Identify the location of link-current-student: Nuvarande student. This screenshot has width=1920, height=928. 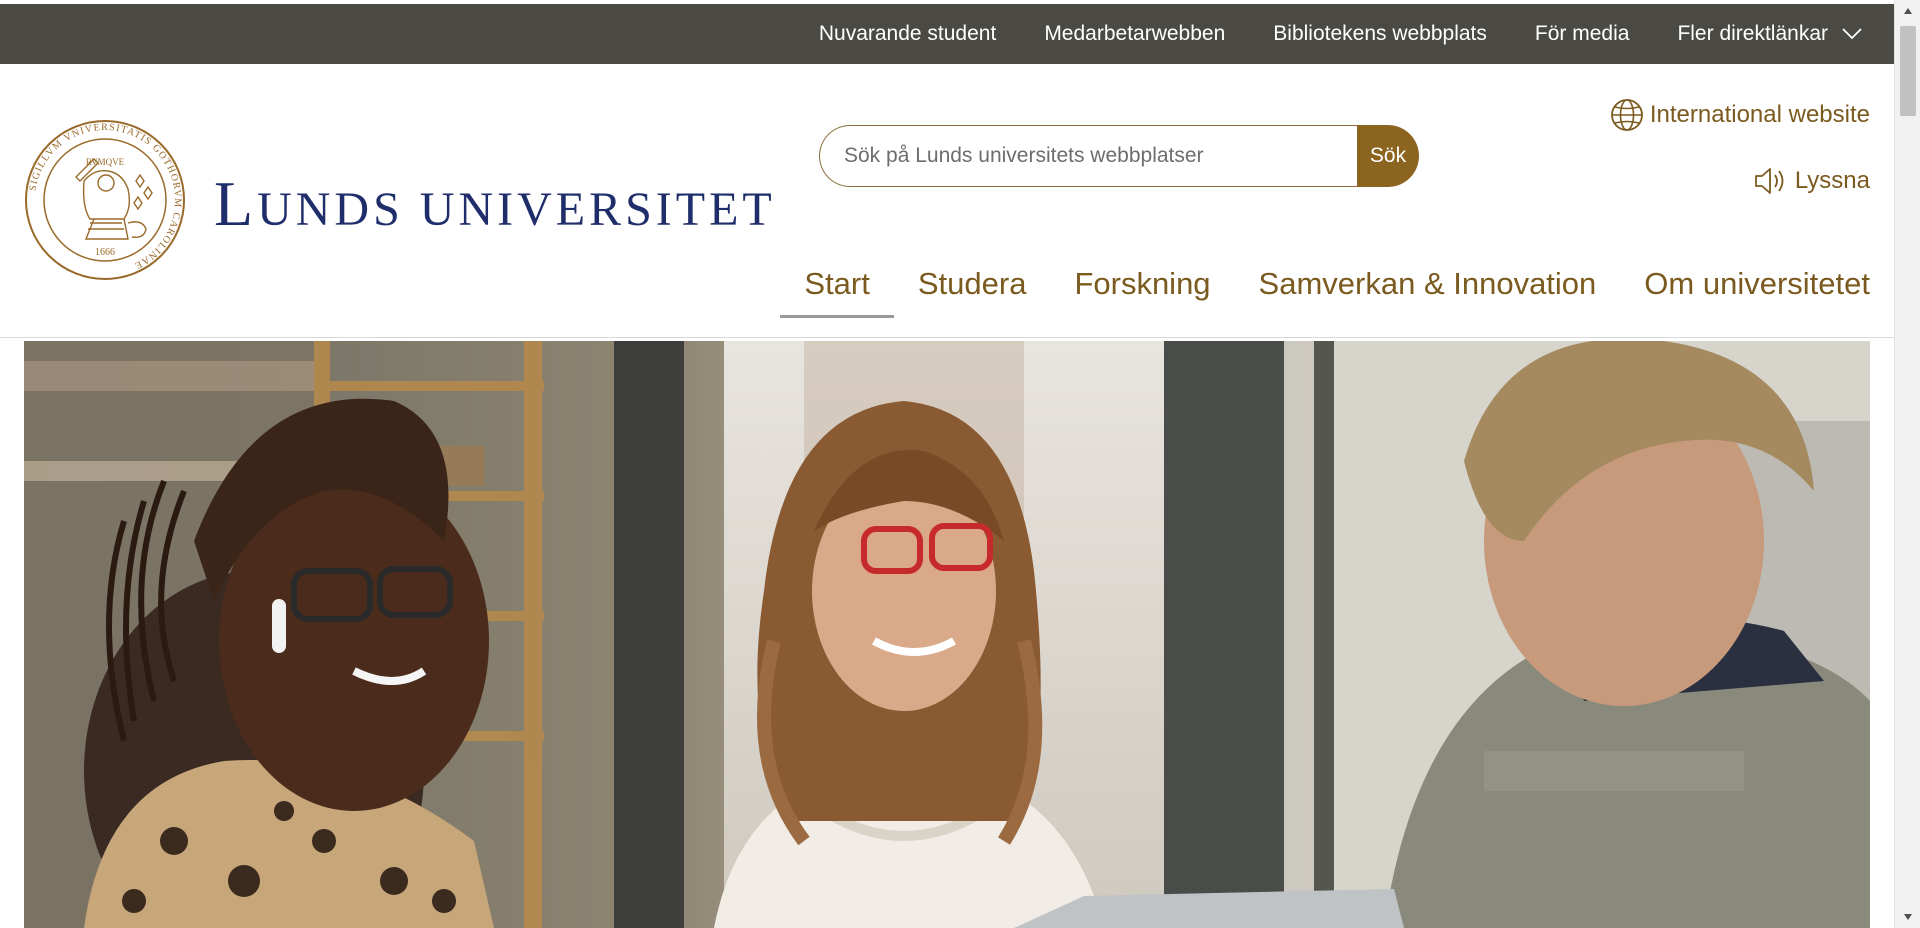
(907, 34).